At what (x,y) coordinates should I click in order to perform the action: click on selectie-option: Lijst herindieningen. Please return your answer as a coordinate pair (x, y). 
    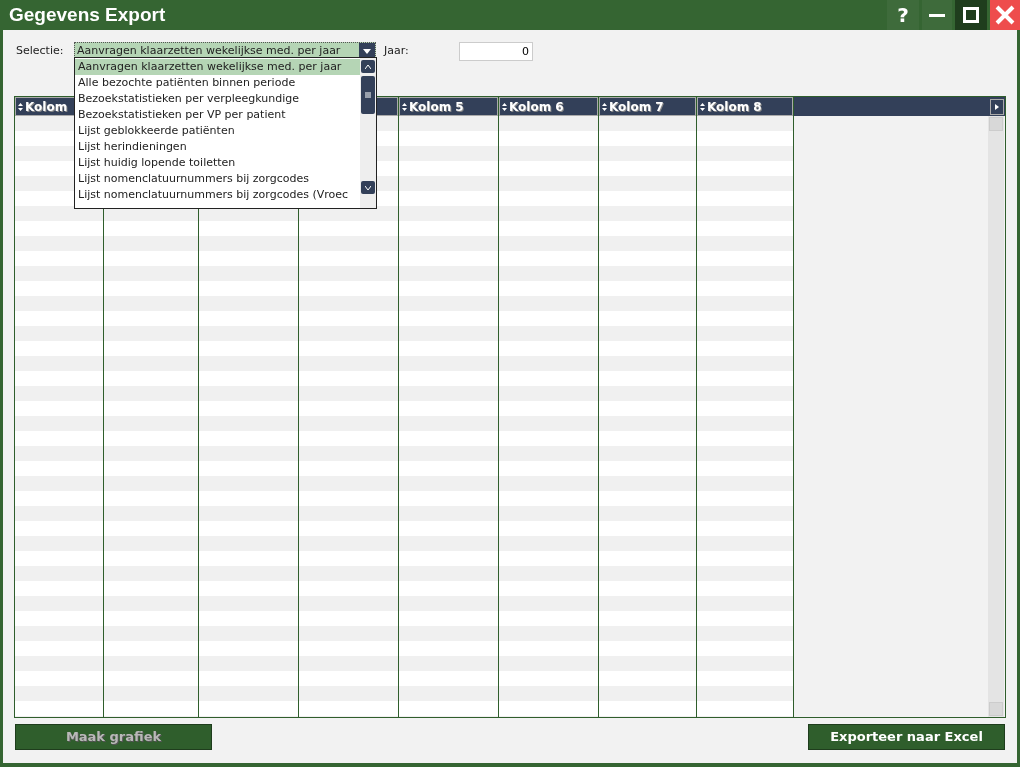
    Looking at the image, I should click on (217, 147).